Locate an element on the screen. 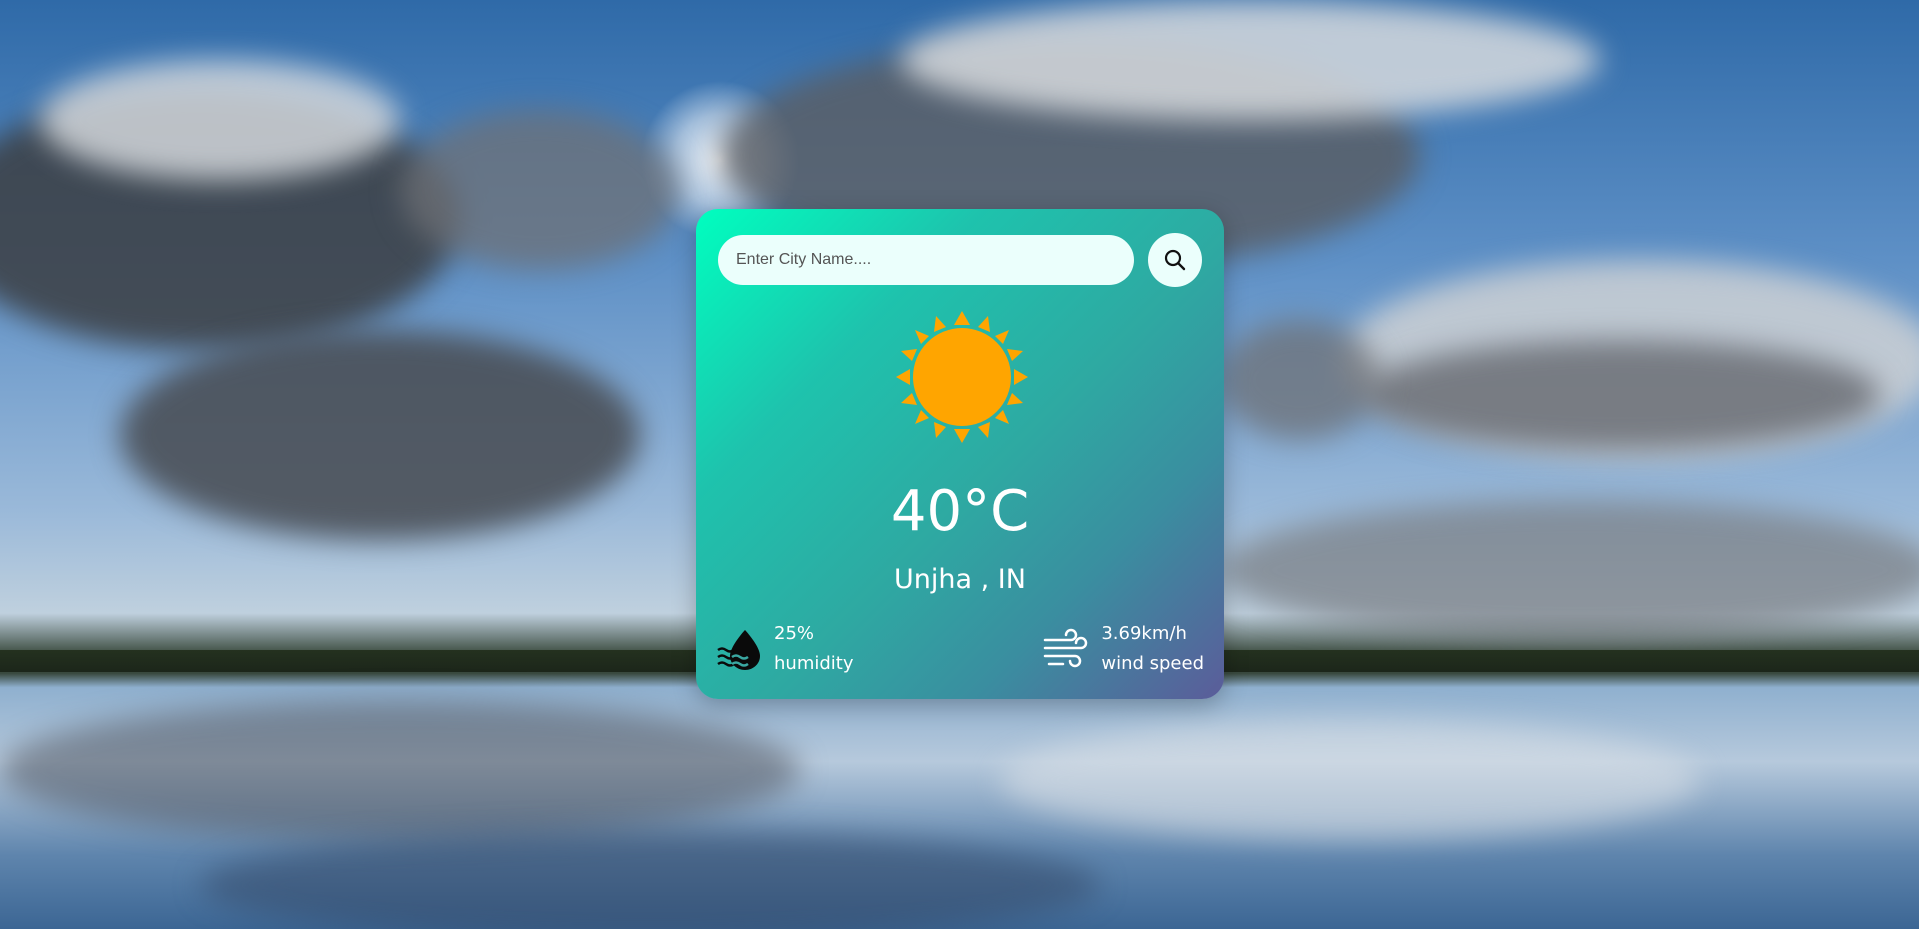 Image resolution: width=1919 pixels, height=929 pixels. city-name: Unjha , IN is located at coordinates (960, 579).